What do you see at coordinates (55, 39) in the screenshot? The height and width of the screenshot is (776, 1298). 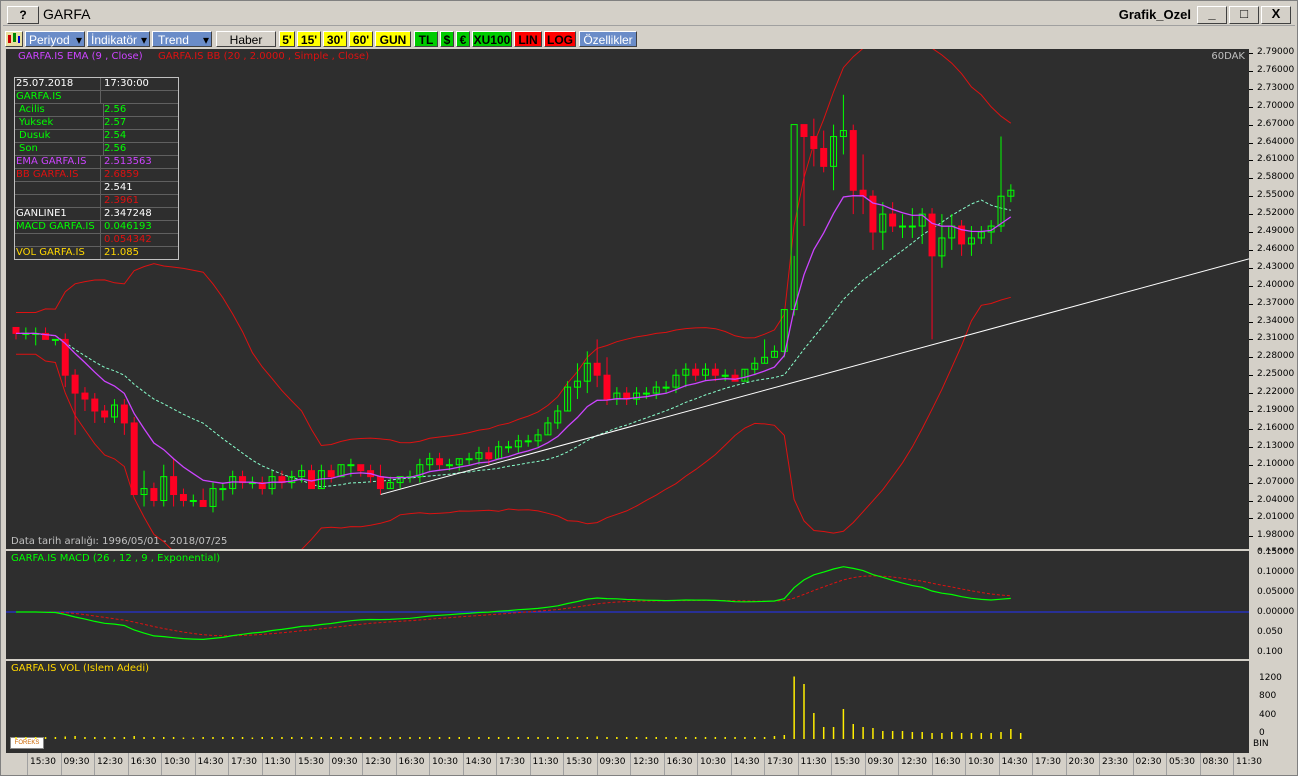 I see `periyod-dropdown: Periyod ▾` at bounding box center [55, 39].